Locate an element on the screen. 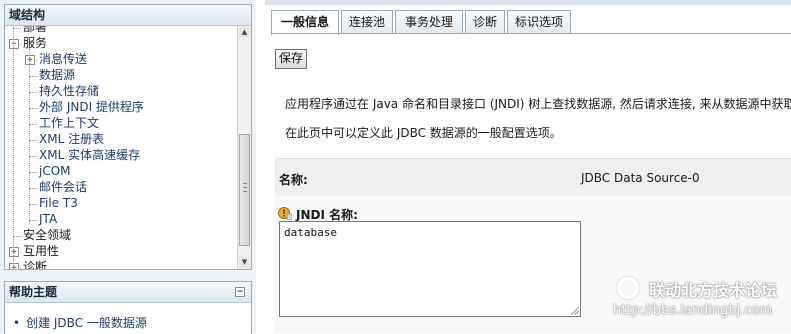 The image size is (791, 334). tab-connection-pool-label: 连接池 is located at coordinates (367, 22).